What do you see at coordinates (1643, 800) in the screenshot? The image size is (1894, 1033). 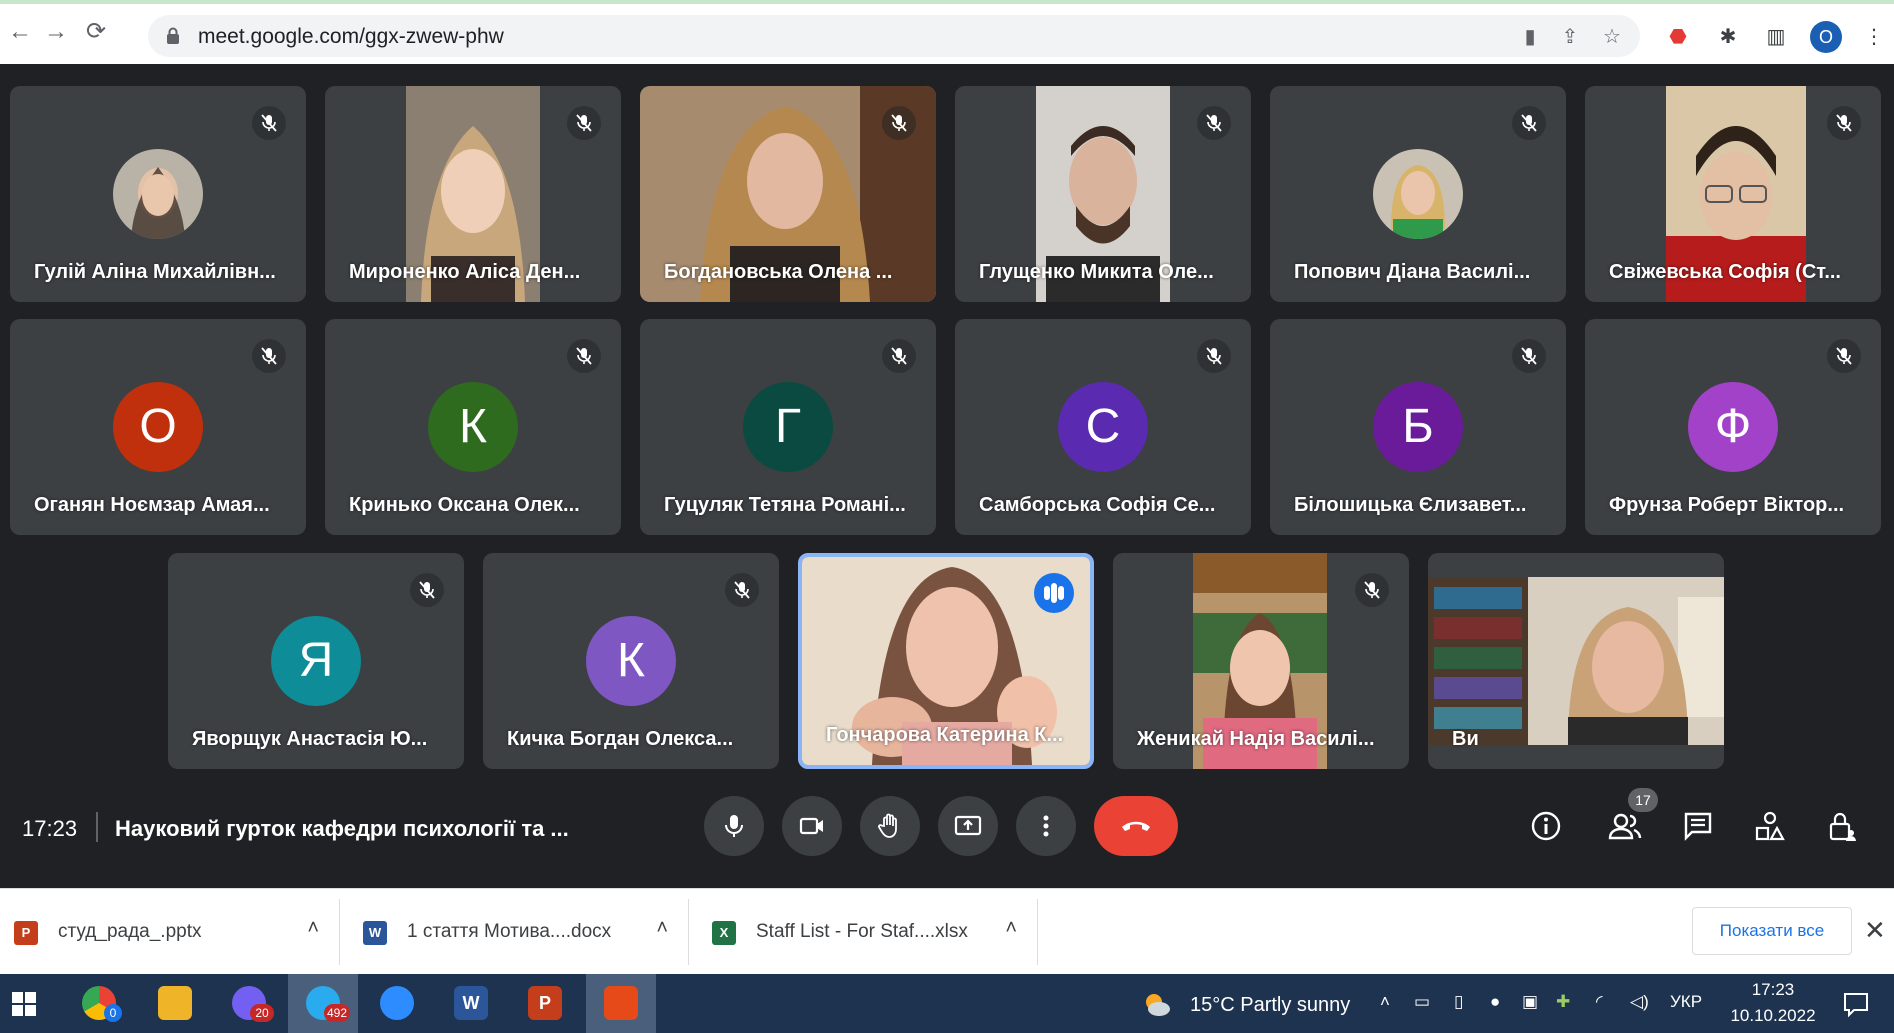 I see `participants-count-badge: 17` at bounding box center [1643, 800].